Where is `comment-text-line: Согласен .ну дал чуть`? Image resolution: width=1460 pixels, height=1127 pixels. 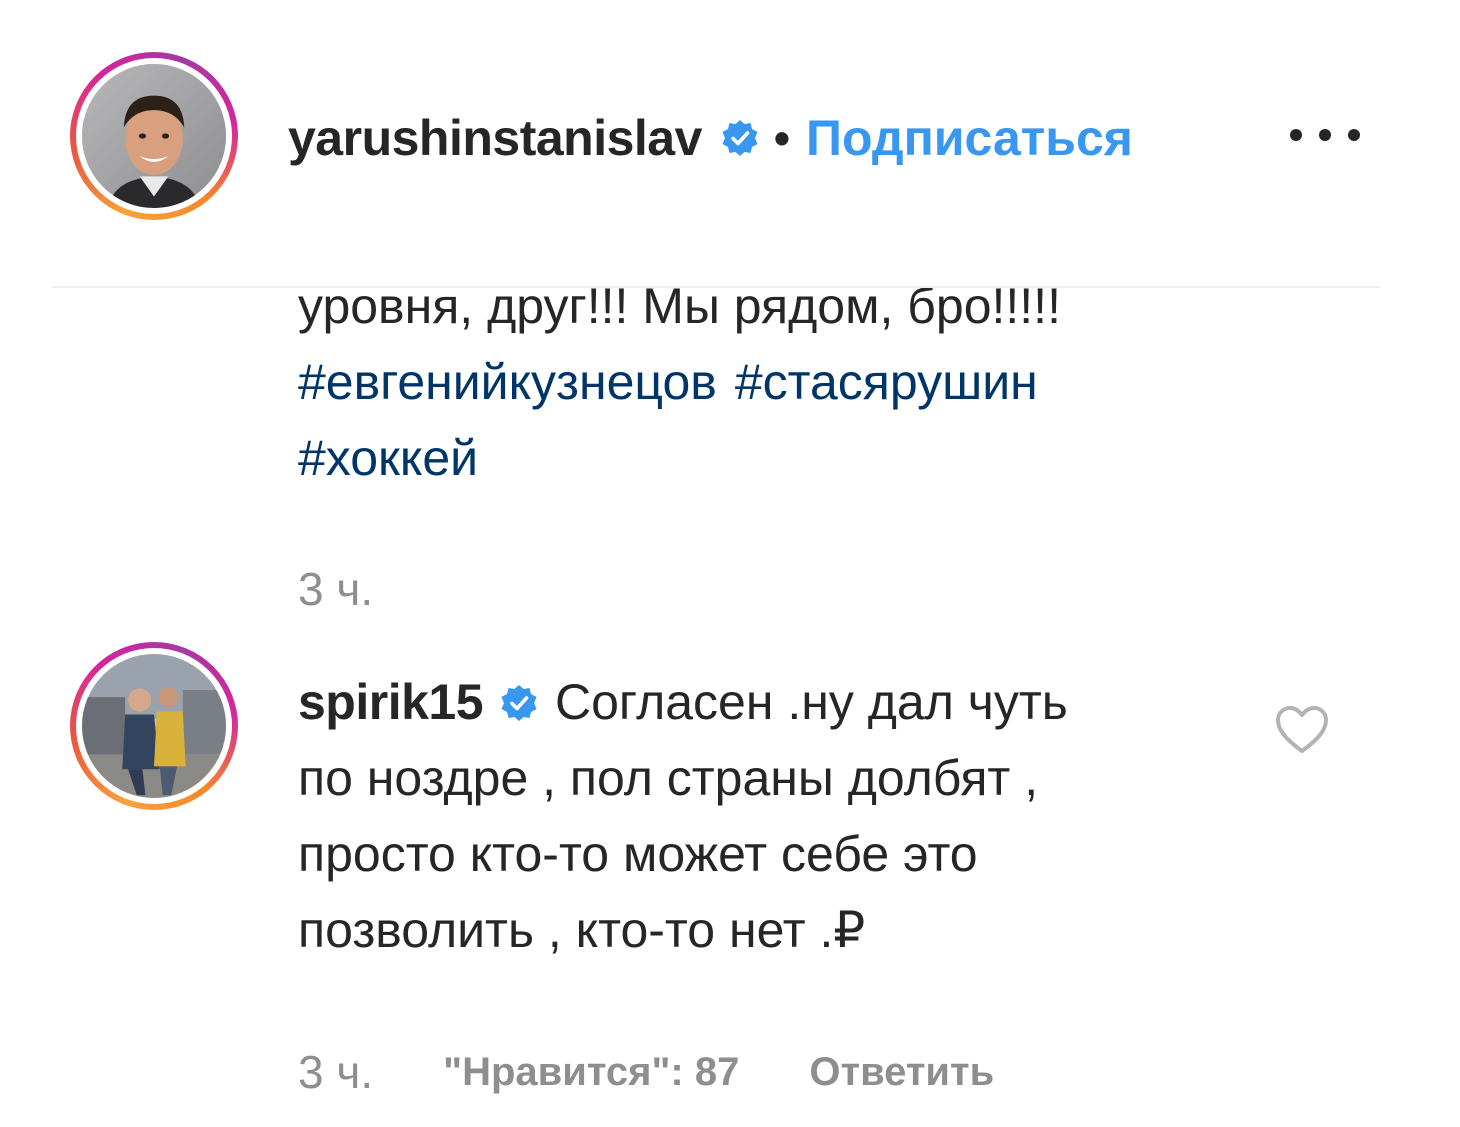 comment-text-line: Согласен .ну дал чуть is located at coordinates (811, 702).